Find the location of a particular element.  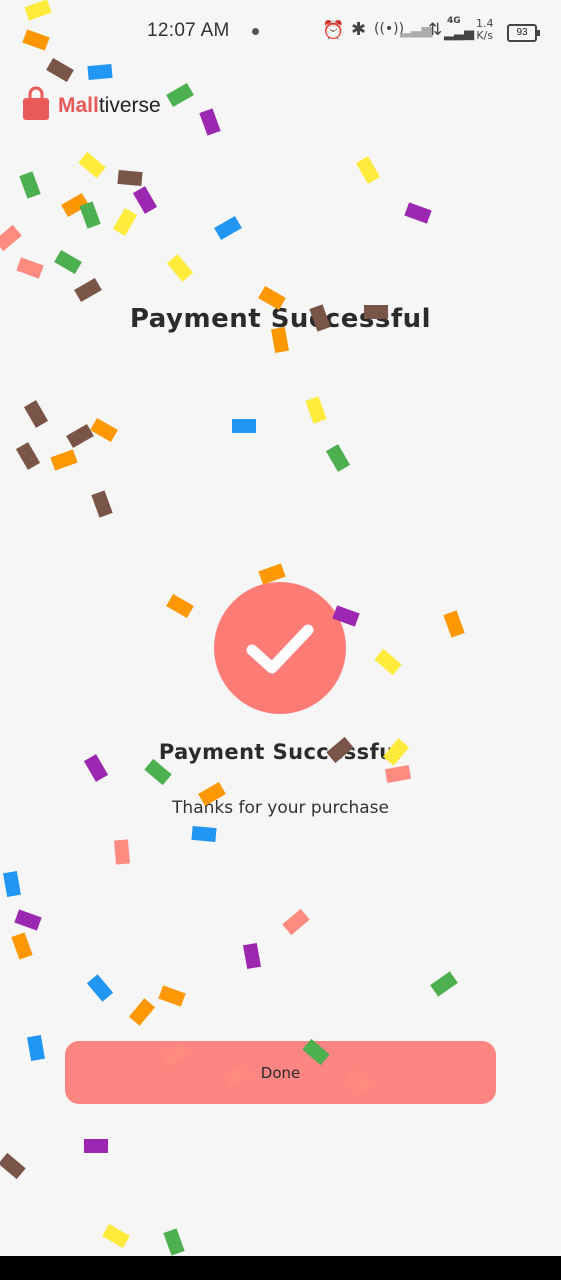

success-heading: Payment Successful is located at coordinates (280, 752).